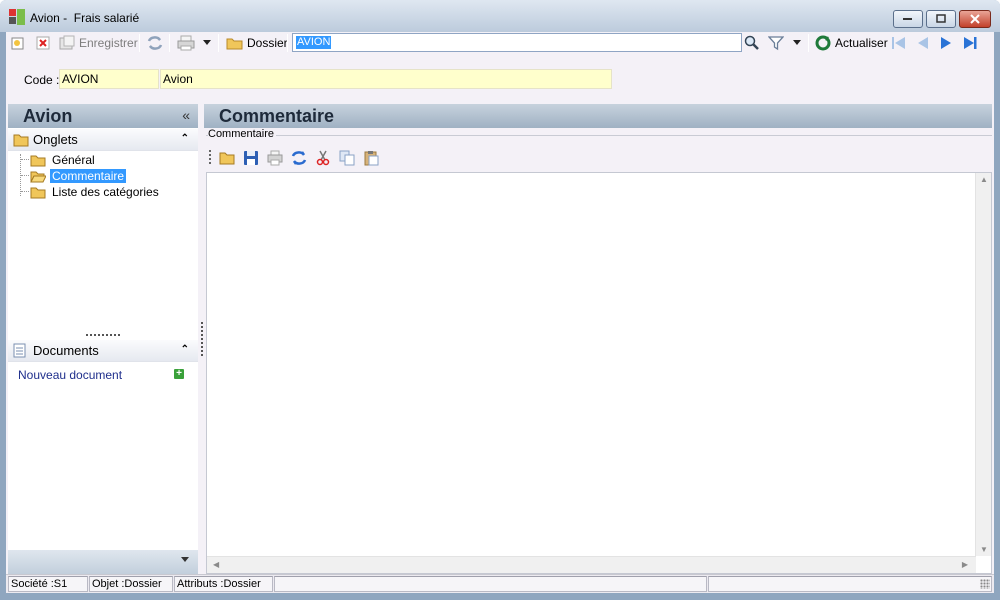 Image resolution: width=1000 pixels, height=600 pixels. I want to click on refresh-button, so click(155, 43).